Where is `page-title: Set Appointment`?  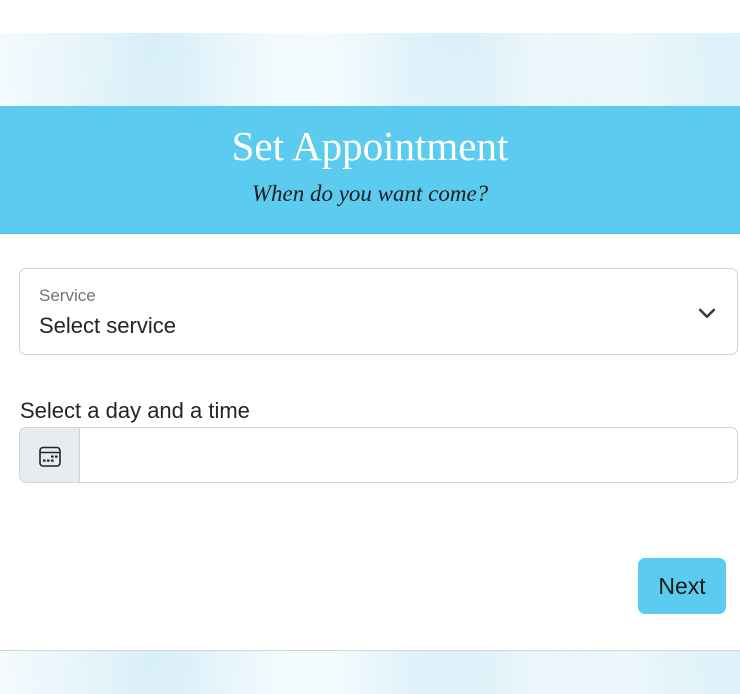 page-title: Set Appointment is located at coordinates (370, 146).